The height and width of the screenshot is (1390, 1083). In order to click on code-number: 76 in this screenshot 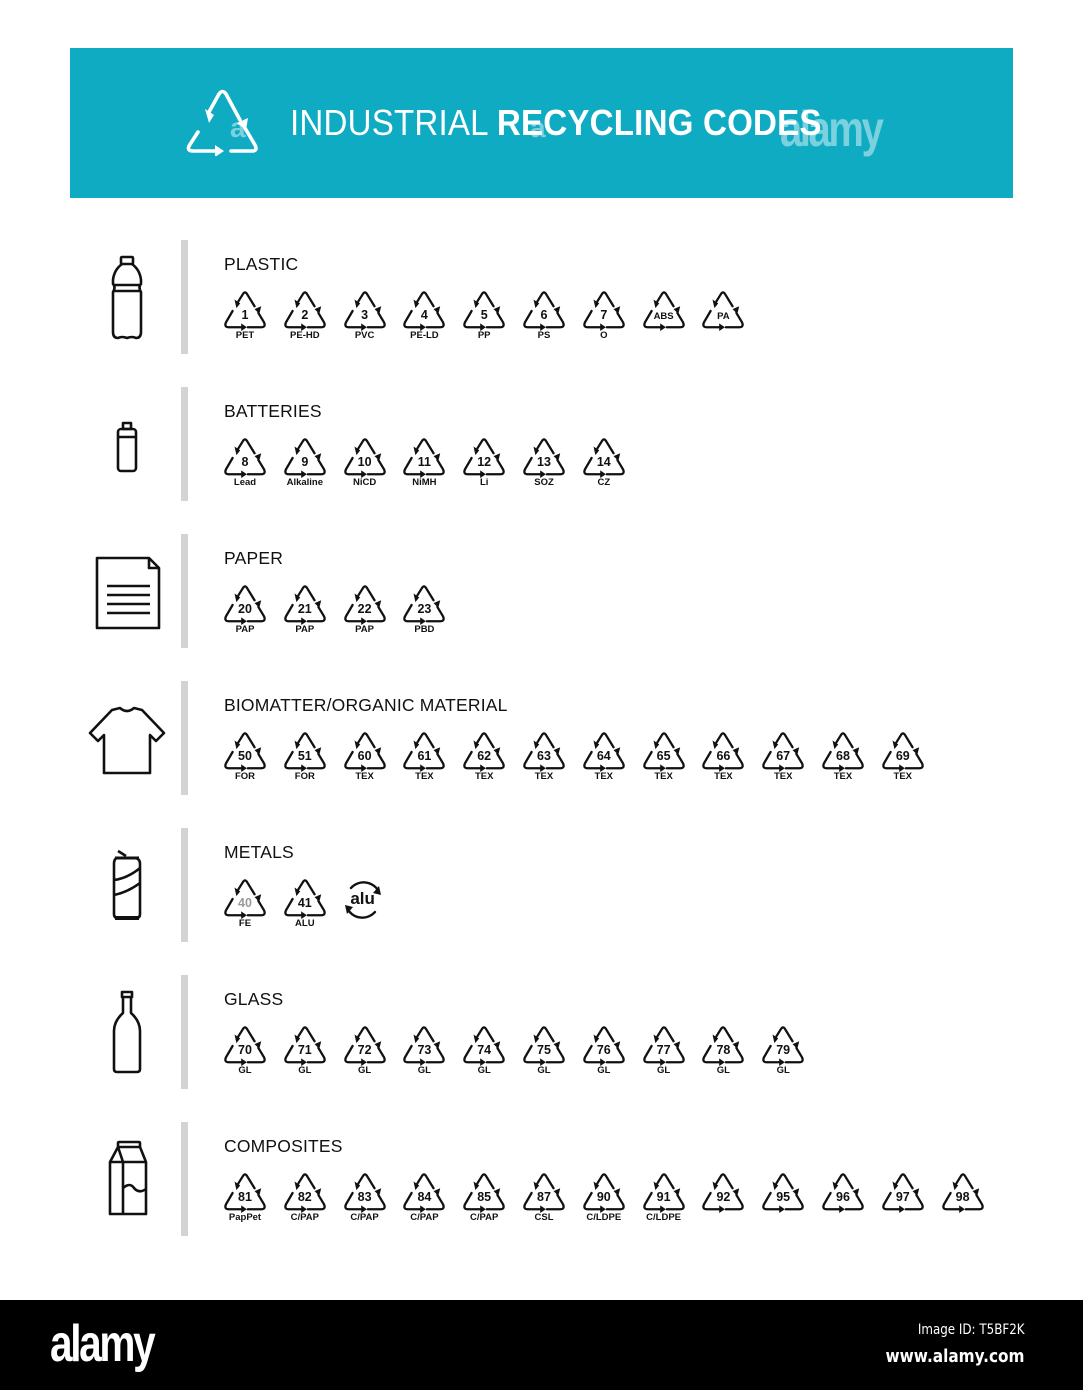, I will do `click(603, 1050)`.